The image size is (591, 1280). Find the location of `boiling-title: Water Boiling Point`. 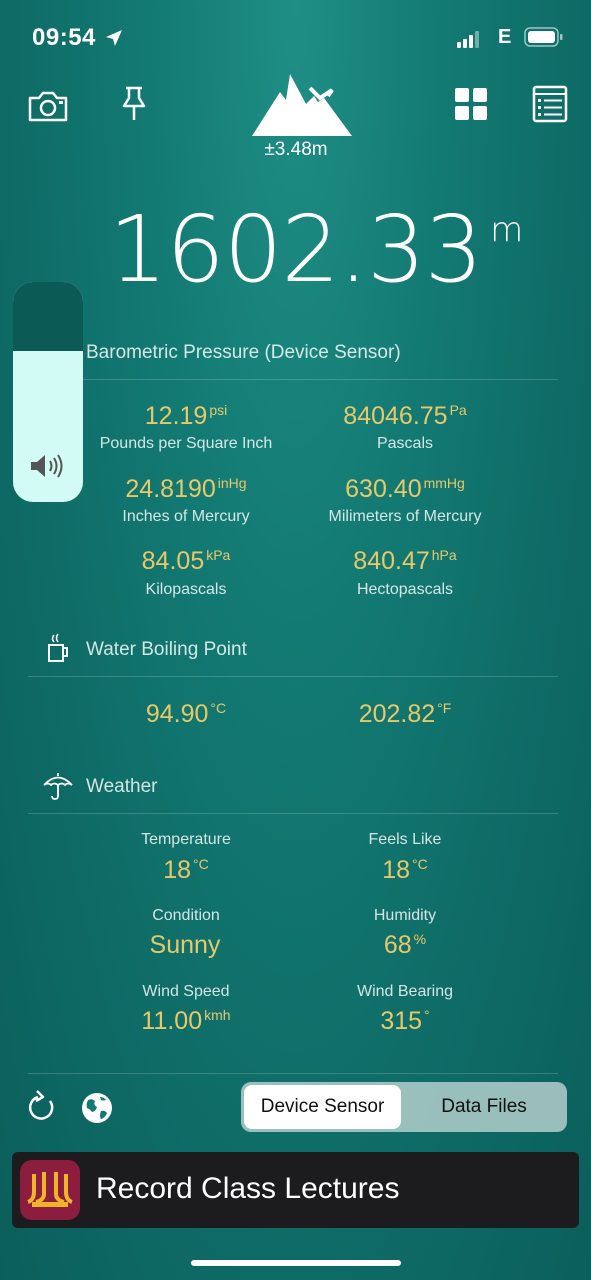

boiling-title: Water Boiling Point is located at coordinates (166, 649).